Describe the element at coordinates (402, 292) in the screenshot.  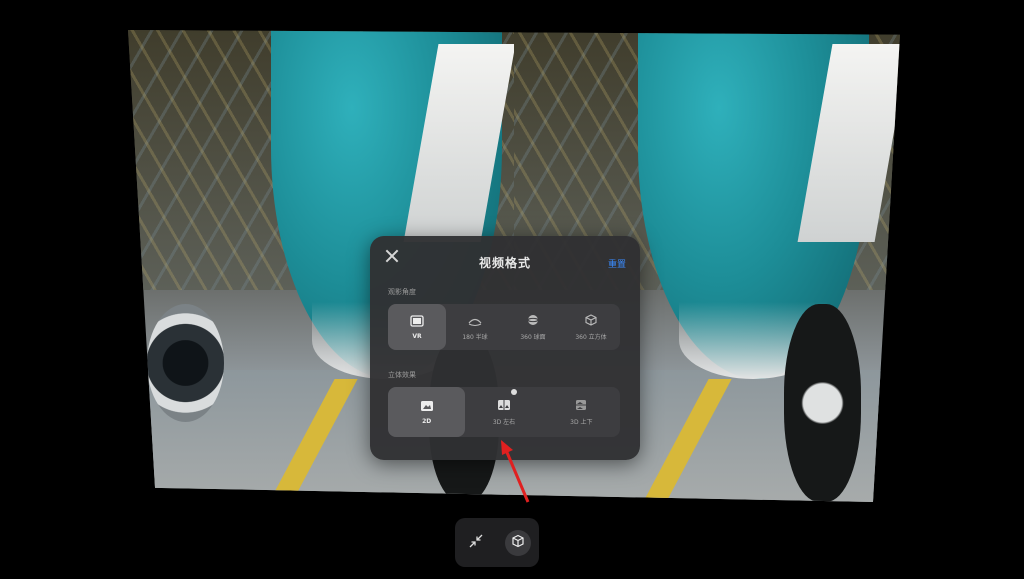
I see `view-angle-heading: 观影角度` at that location.